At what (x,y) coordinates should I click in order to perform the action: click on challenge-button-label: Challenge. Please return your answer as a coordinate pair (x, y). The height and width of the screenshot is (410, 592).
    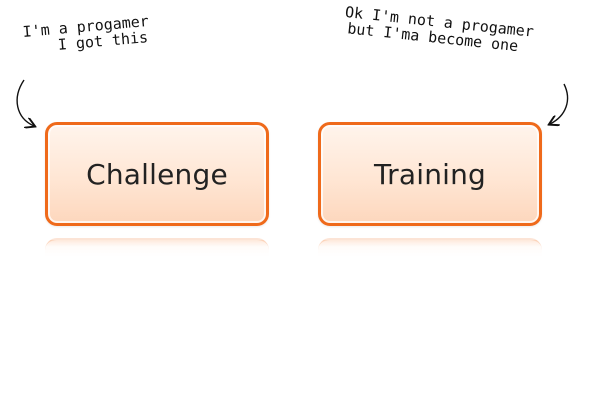
    Looking at the image, I should click on (157, 174).